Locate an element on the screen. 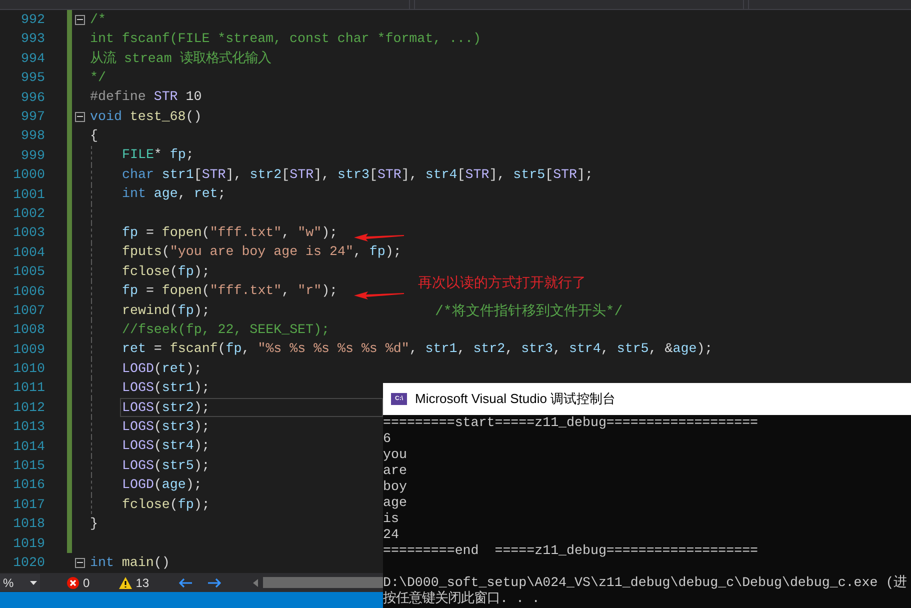  console-output-line: is is located at coordinates (391, 519).